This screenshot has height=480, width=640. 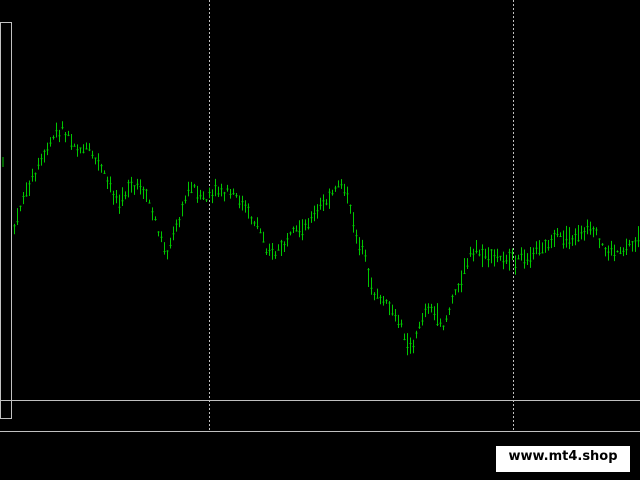 I want to click on side-box-outline, so click(x=6, y=220).